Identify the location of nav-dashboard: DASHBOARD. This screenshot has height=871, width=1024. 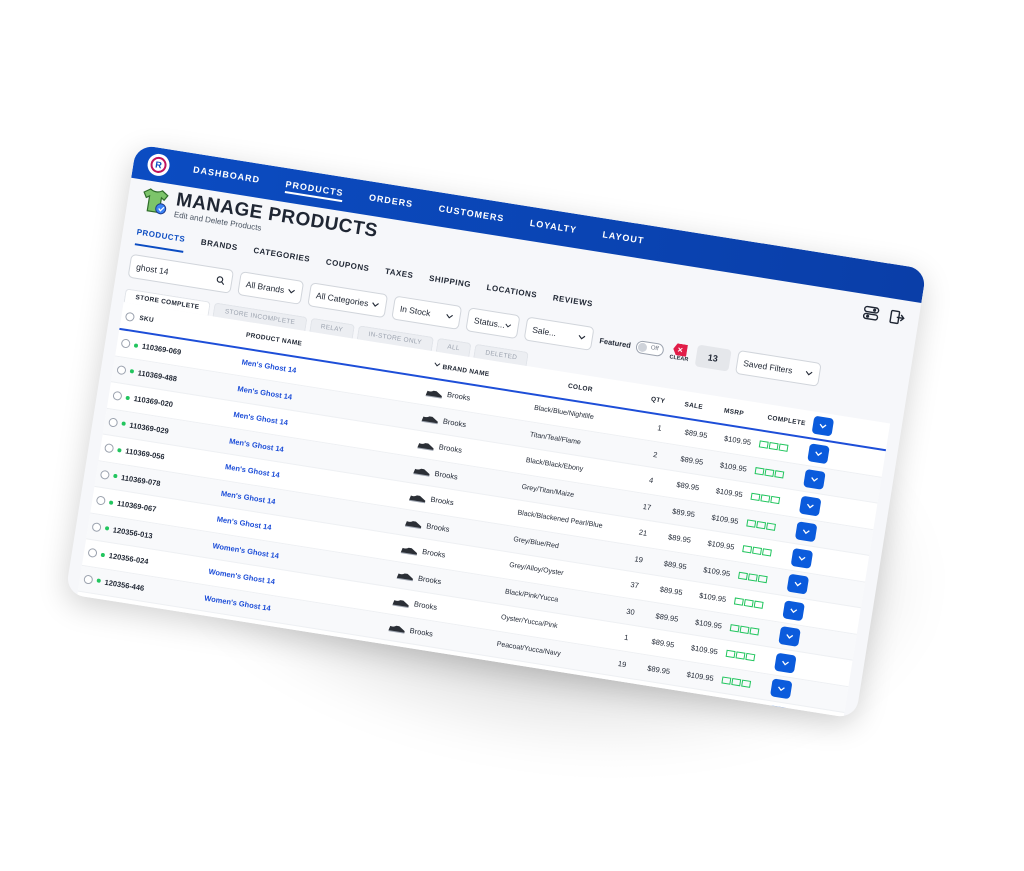
(226, 176).